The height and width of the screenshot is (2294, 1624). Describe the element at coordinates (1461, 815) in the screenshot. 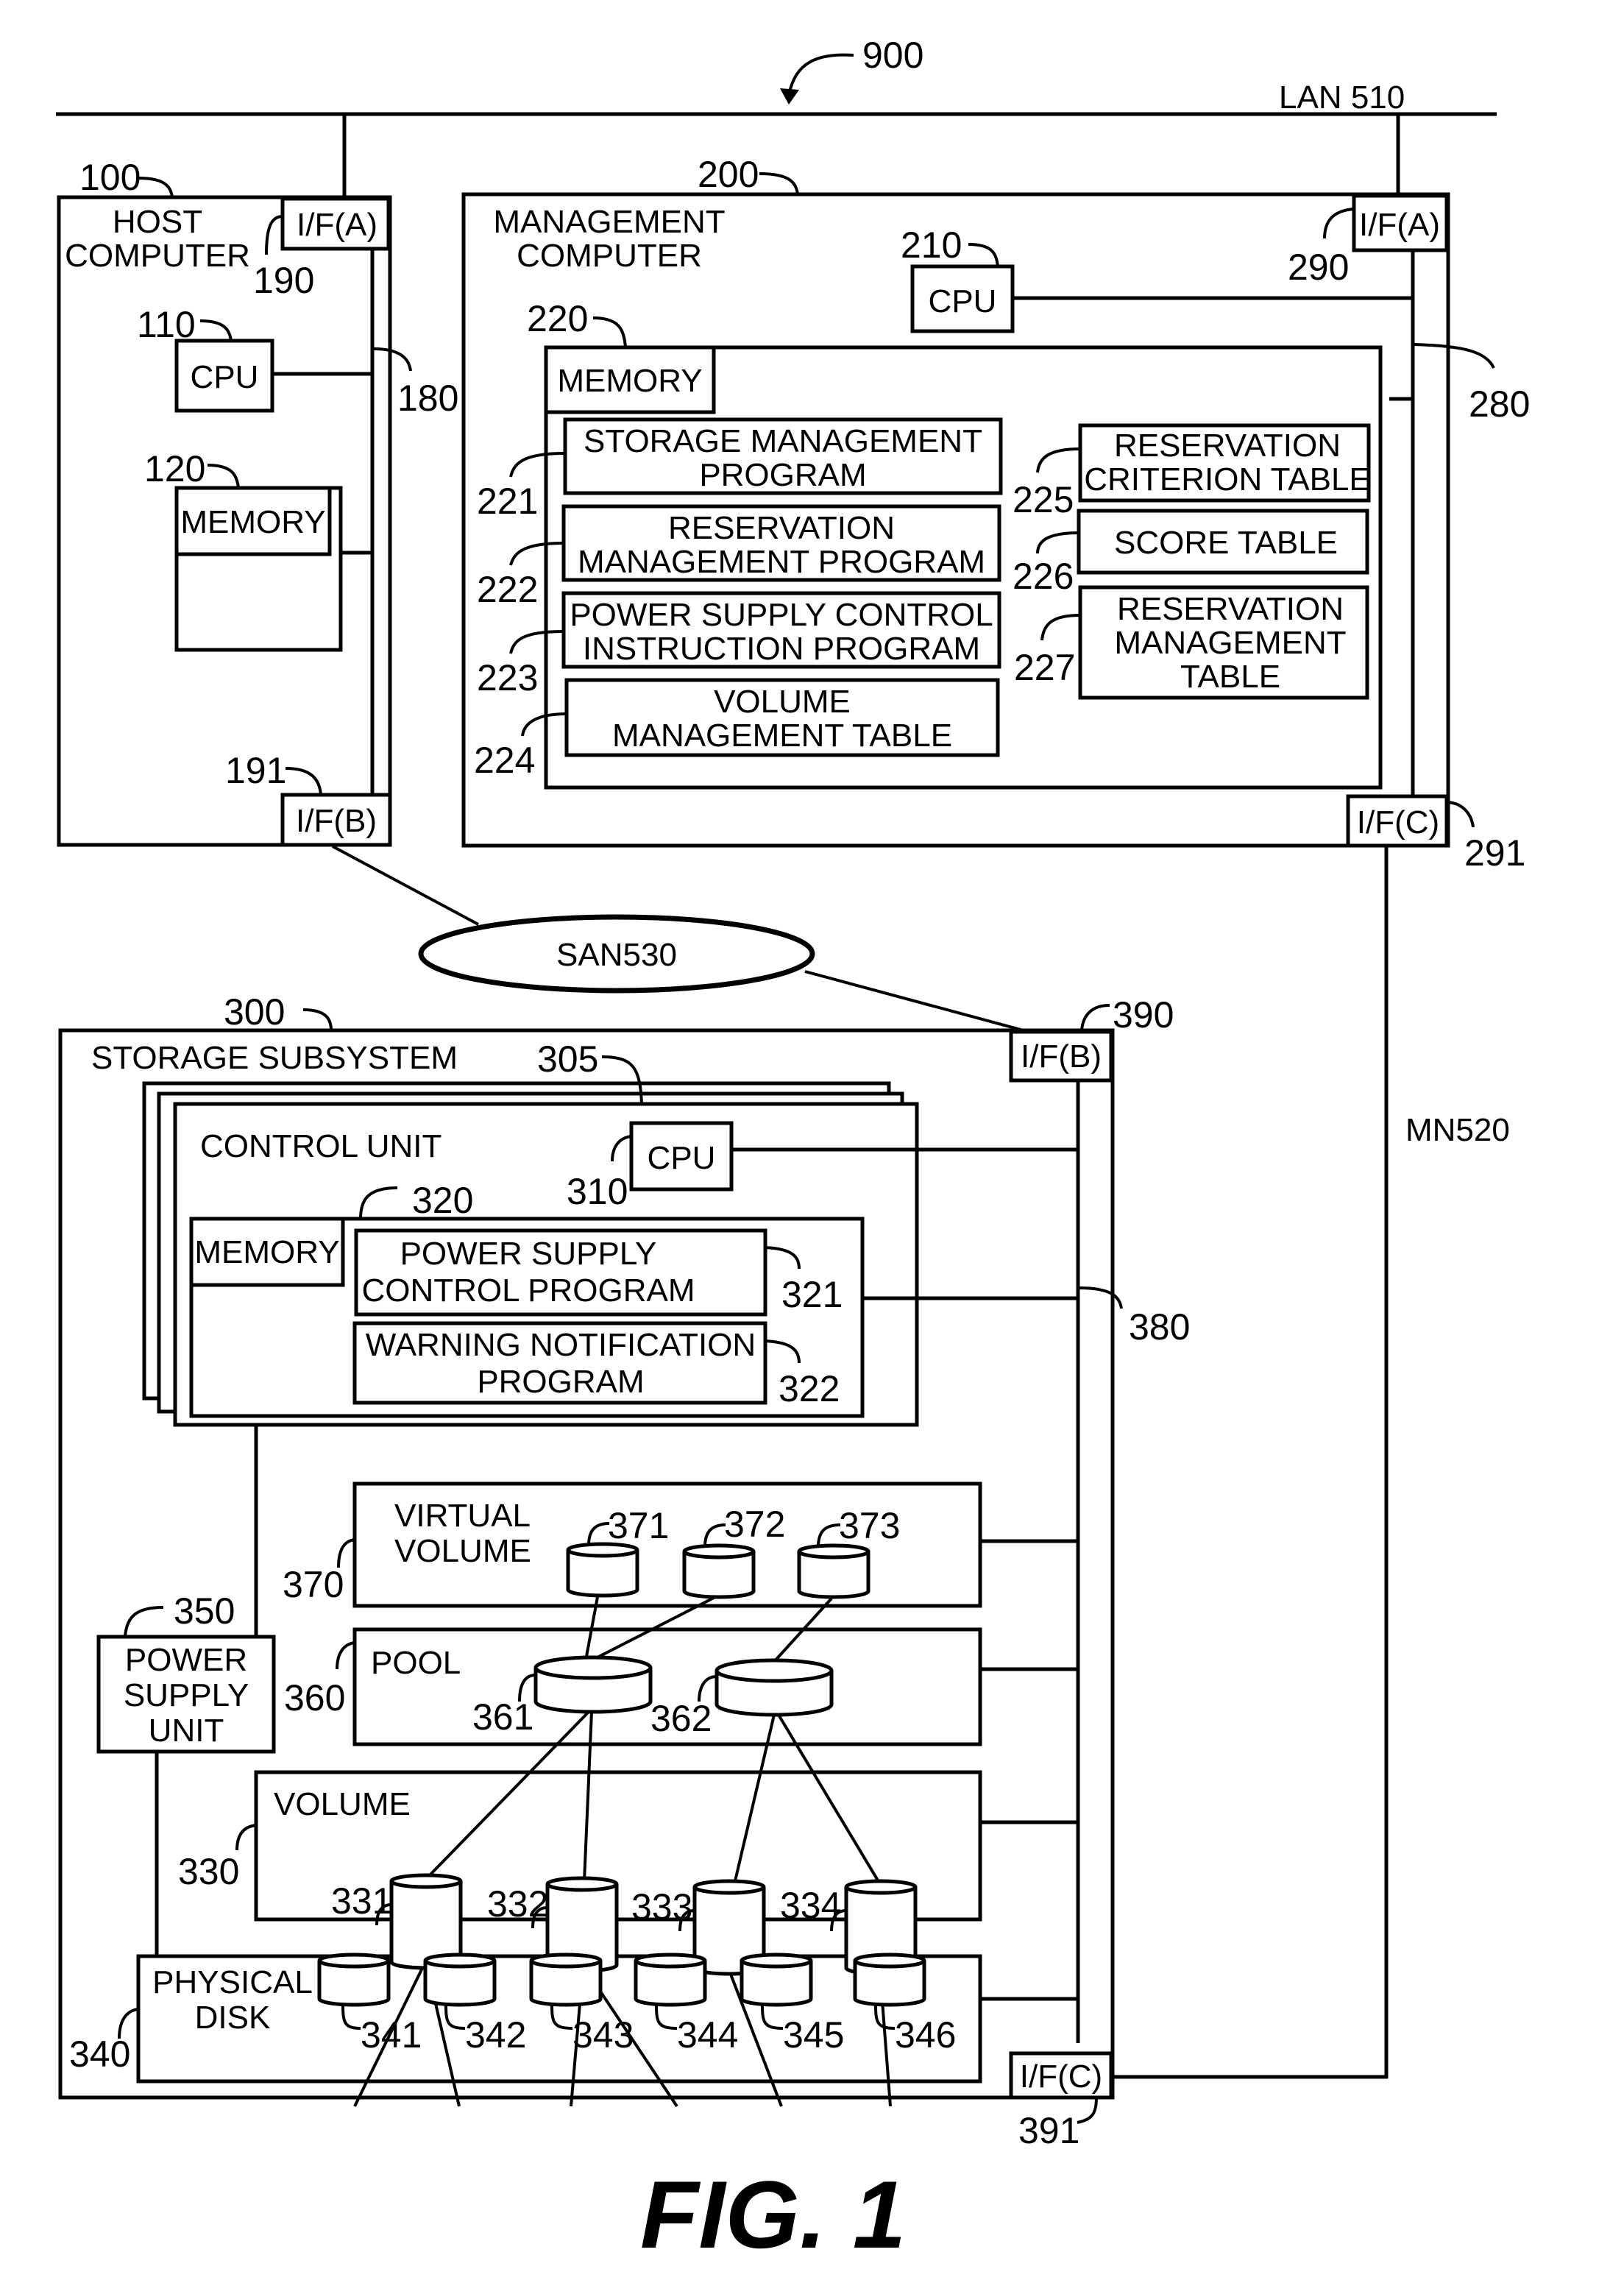

I see `management-if-c-leader` at that location.